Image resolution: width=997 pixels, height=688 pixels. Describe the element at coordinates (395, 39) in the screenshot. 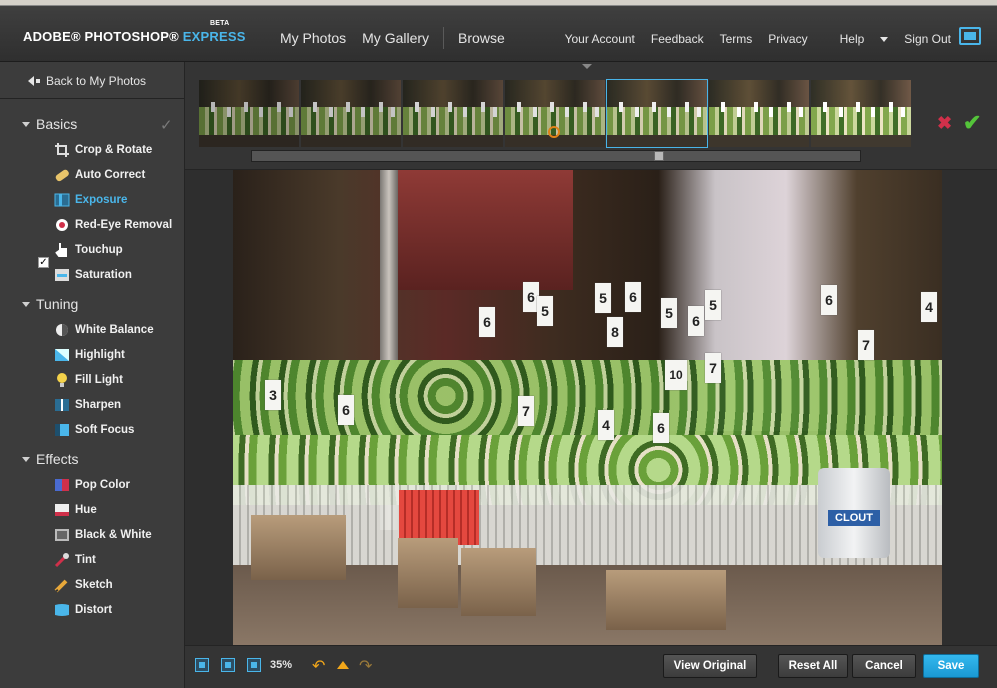

I see `nav-my-gallery: My Gallery` at that location.